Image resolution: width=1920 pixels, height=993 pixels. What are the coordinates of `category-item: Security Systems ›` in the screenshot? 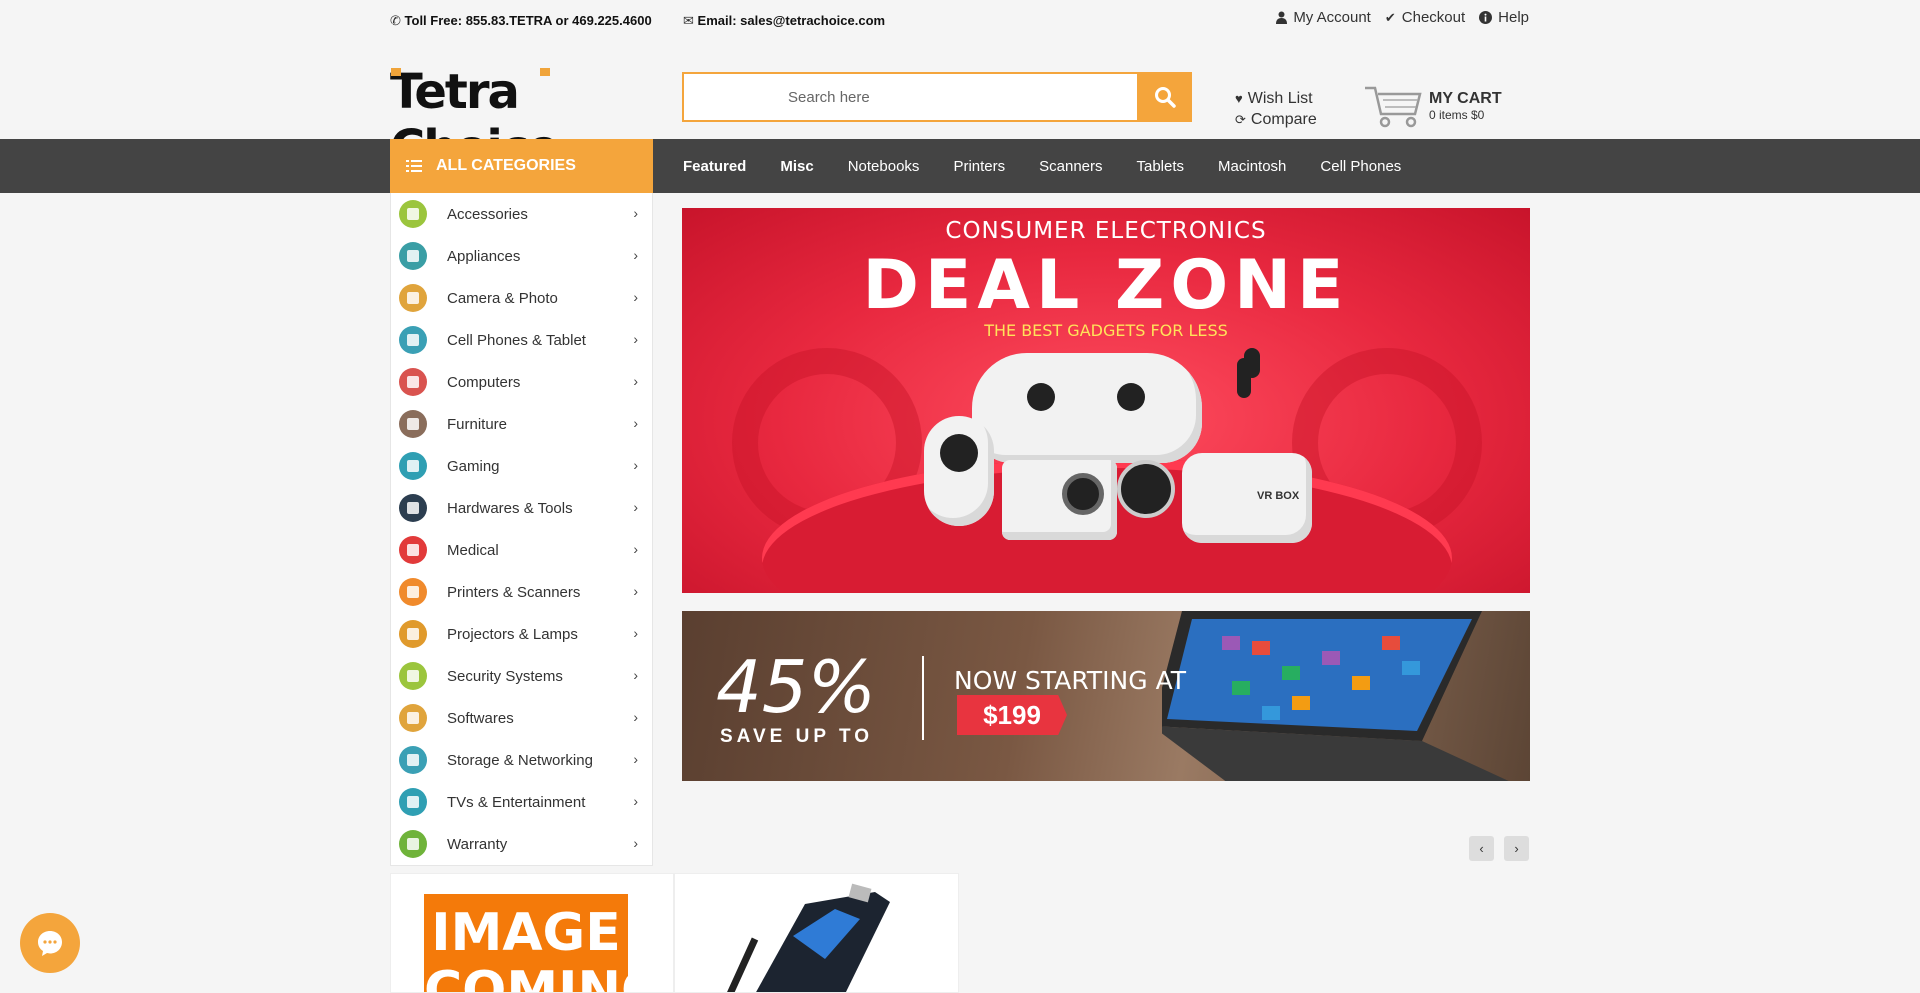 It's located at (521, 676).